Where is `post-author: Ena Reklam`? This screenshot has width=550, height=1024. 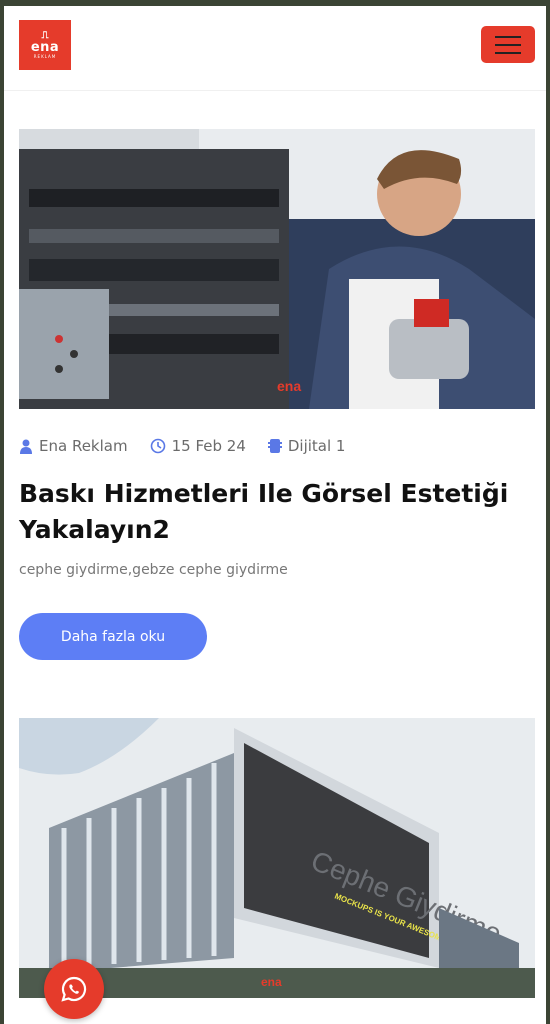 post-author: Ena Reklam is located at coordinates (73, 446).